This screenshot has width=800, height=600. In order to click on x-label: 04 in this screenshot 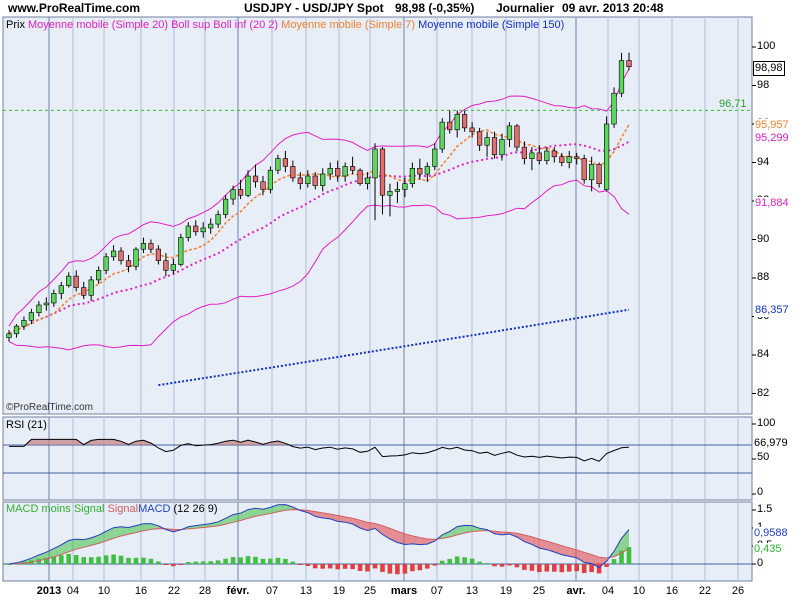, I will do `click(608, 591)`.